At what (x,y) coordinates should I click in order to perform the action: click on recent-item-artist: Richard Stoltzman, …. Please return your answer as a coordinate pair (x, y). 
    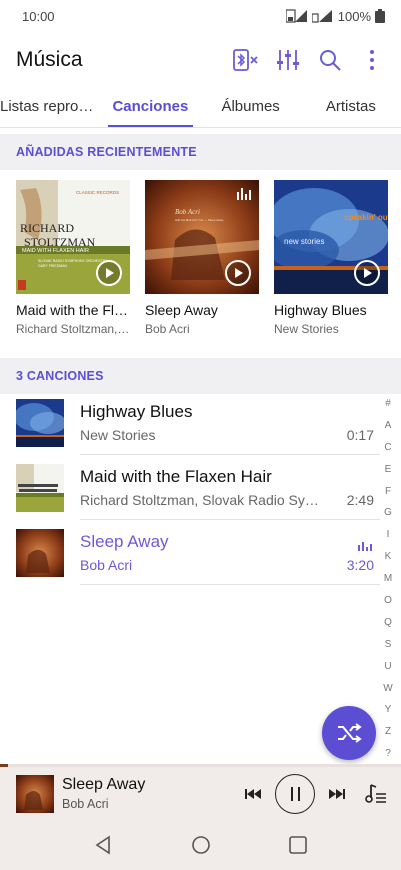
    Looking at the image, I should click on (73, 329).